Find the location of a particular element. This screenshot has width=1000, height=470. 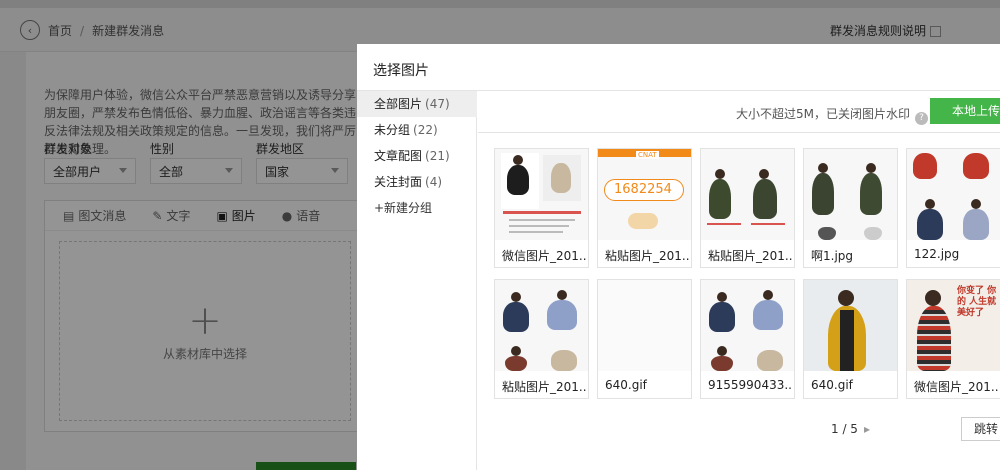

group-item-label: 未分组 is located at coordinates (392, 130).